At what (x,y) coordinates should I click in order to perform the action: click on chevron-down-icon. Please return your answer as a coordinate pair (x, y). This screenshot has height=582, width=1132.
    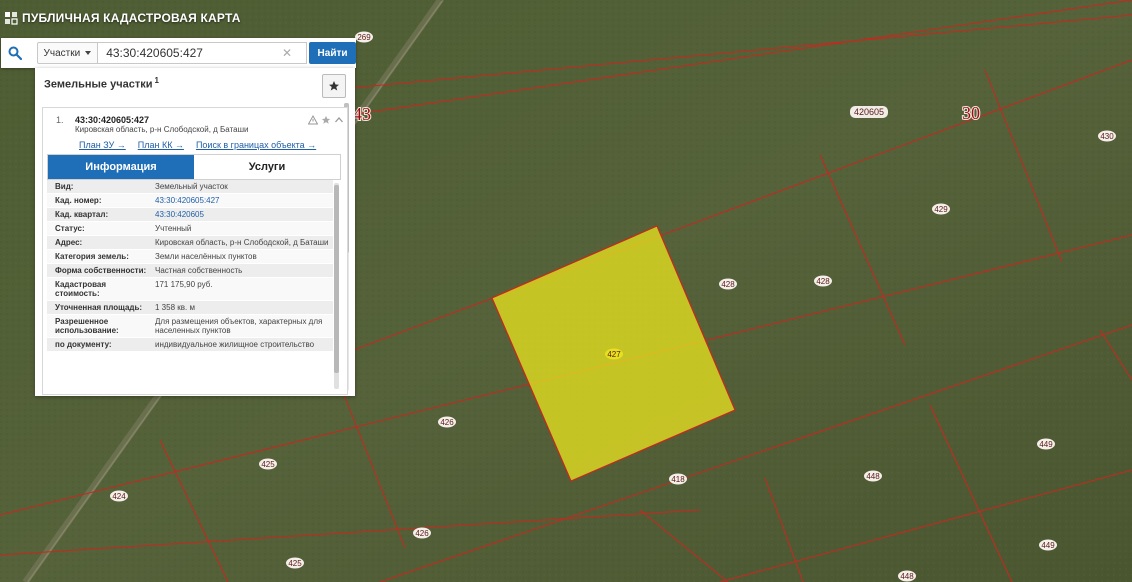
    Looking at the image, I should click on (88, 53).